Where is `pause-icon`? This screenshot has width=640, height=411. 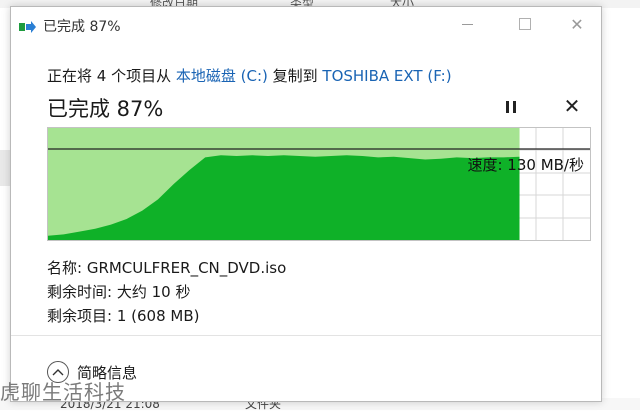
pause-icon is located at coordinates (511, 107).